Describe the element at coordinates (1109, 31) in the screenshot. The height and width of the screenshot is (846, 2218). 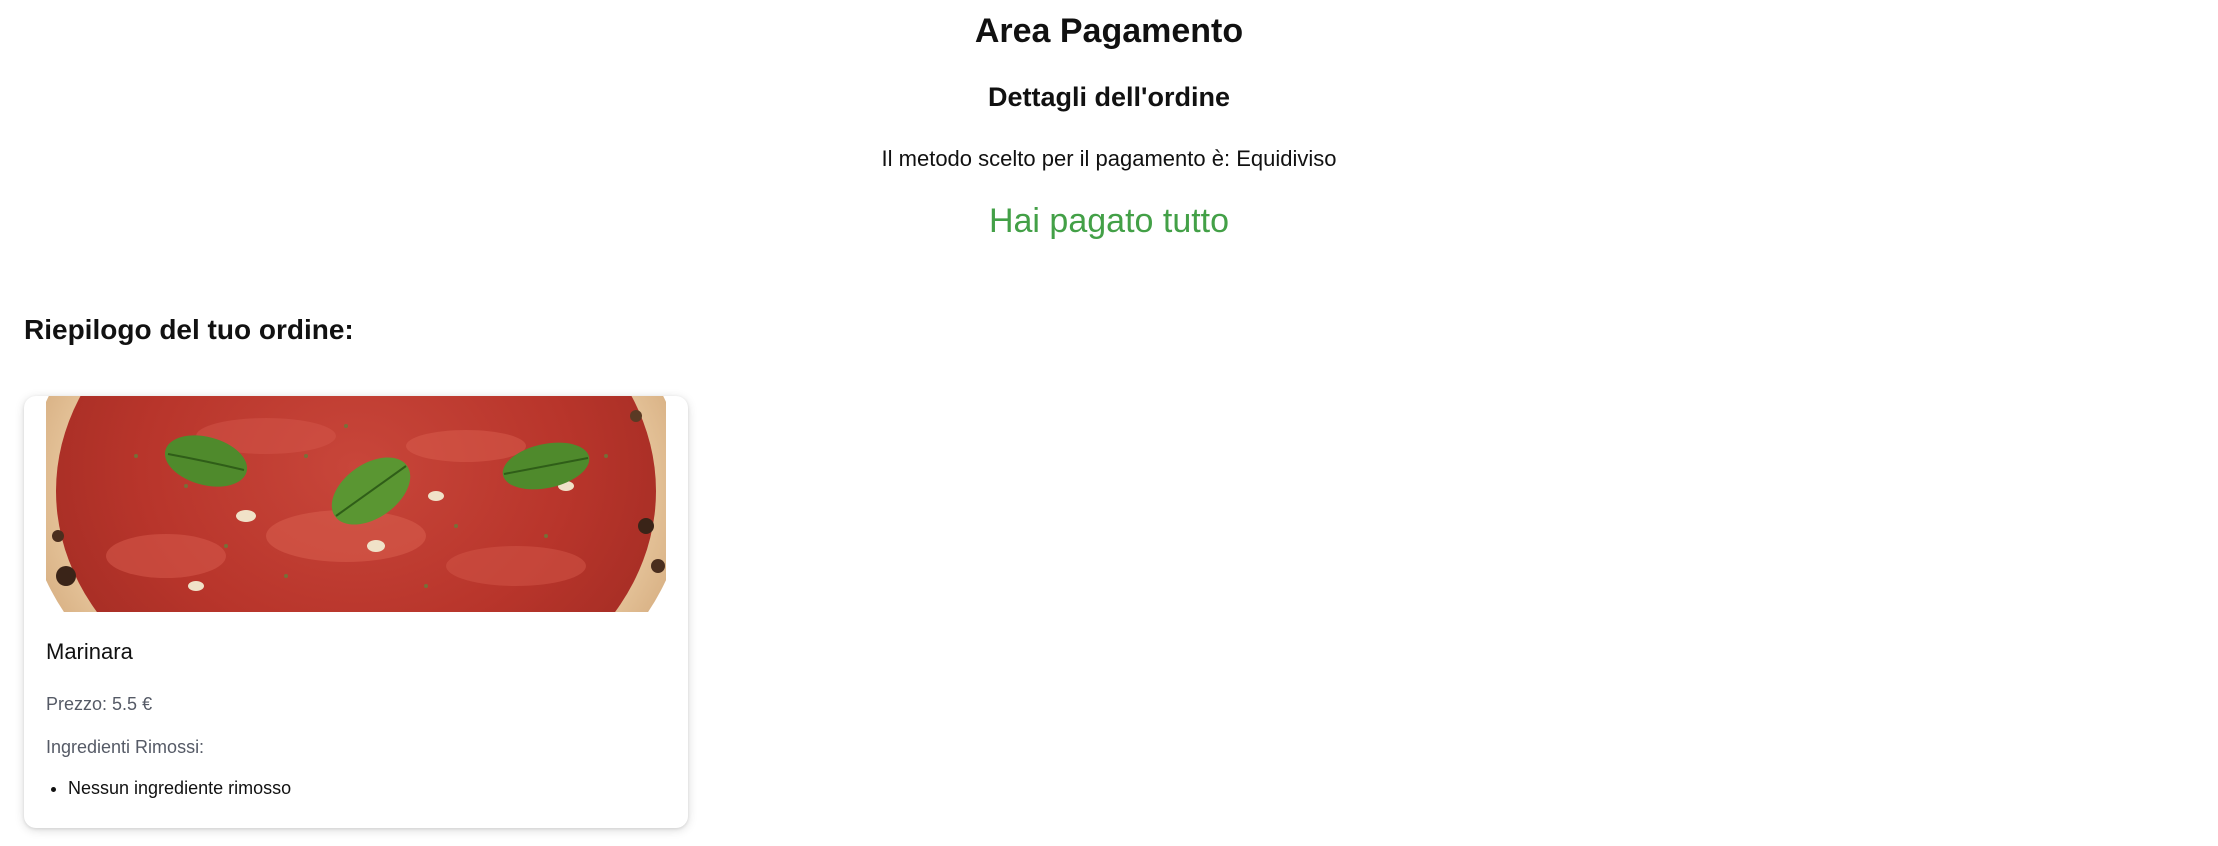
I see `page-title: Area Pagamento` at that location.